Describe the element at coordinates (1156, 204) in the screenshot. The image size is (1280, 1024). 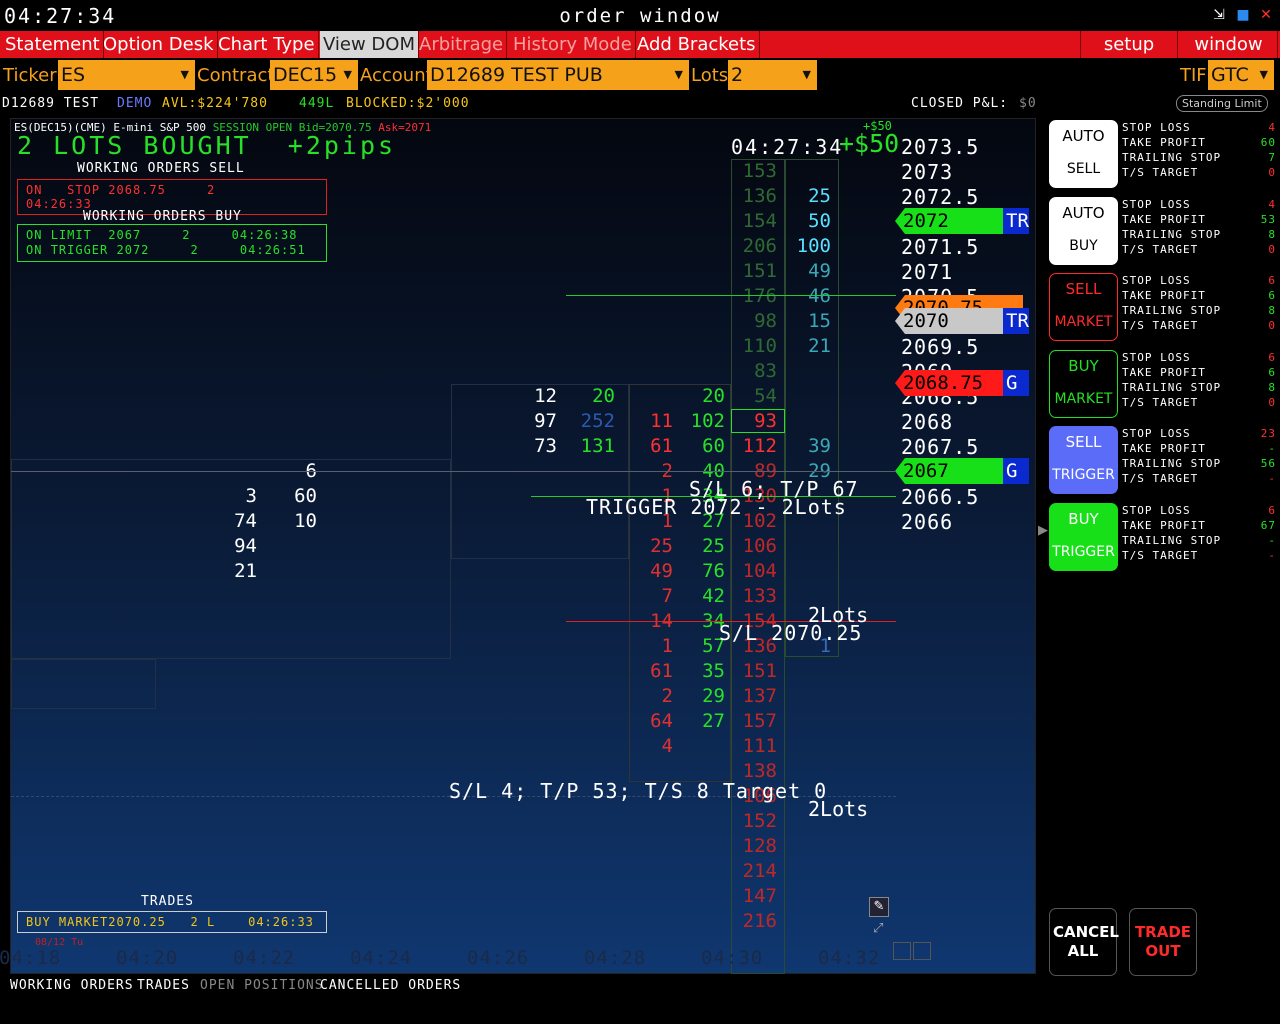
I see `strategy-param-label: STOP LOSS` at that location.